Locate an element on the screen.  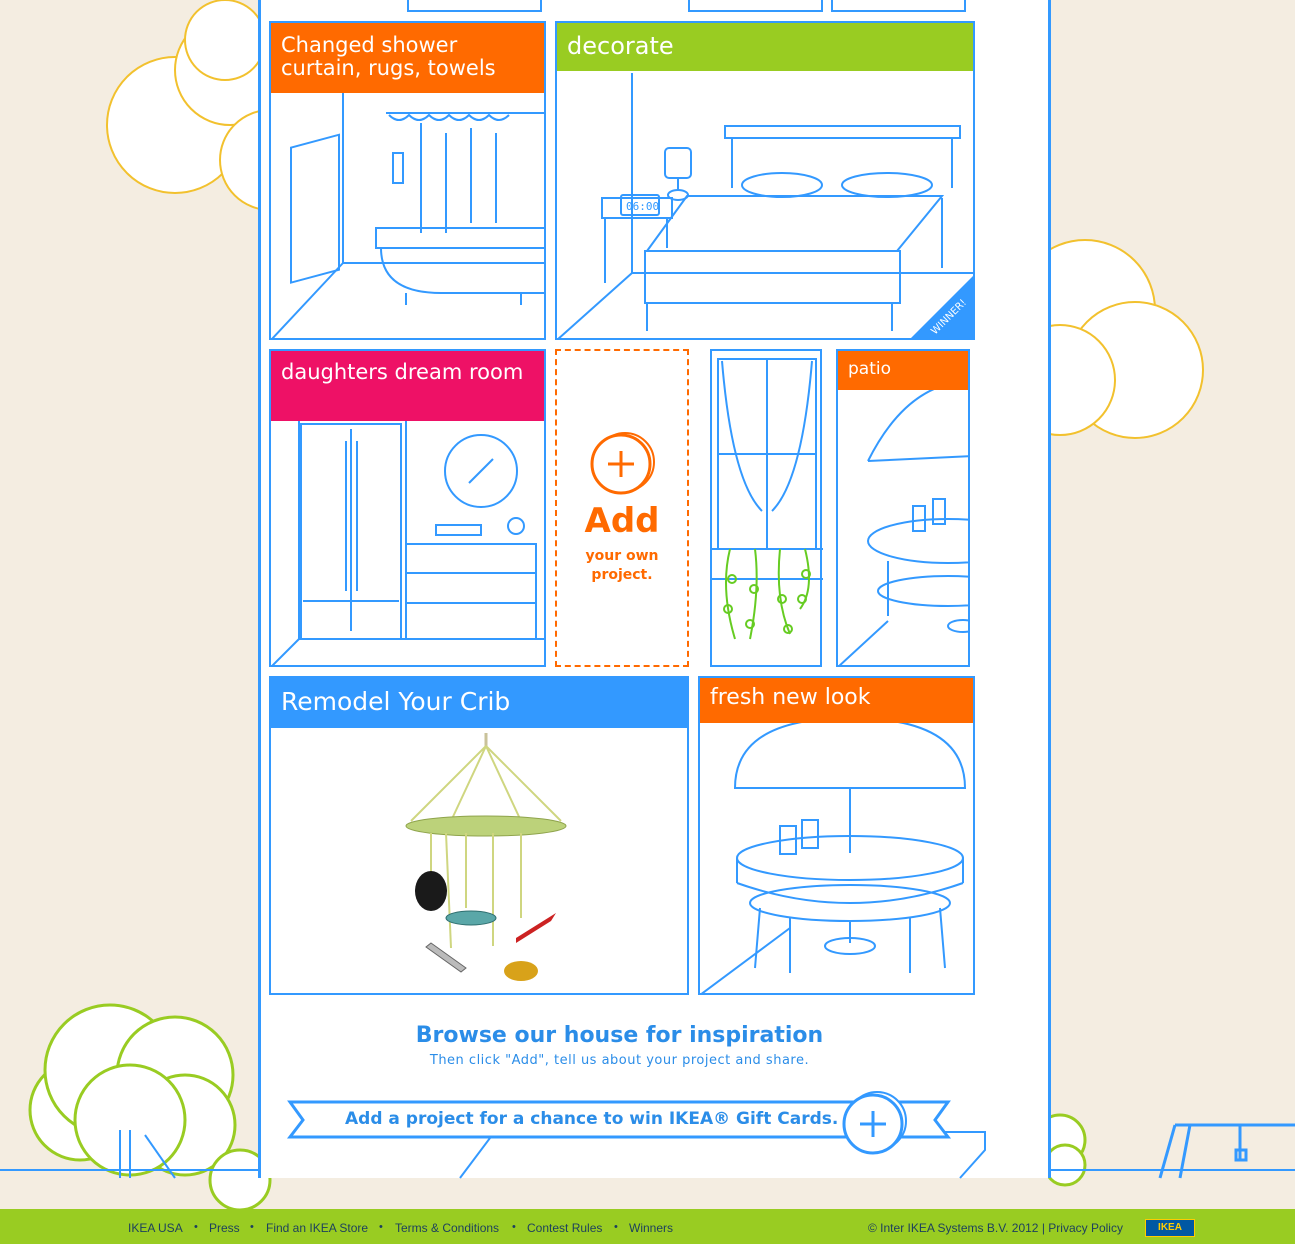
clock-display: 06:00 is located at coordinates (642, 206).